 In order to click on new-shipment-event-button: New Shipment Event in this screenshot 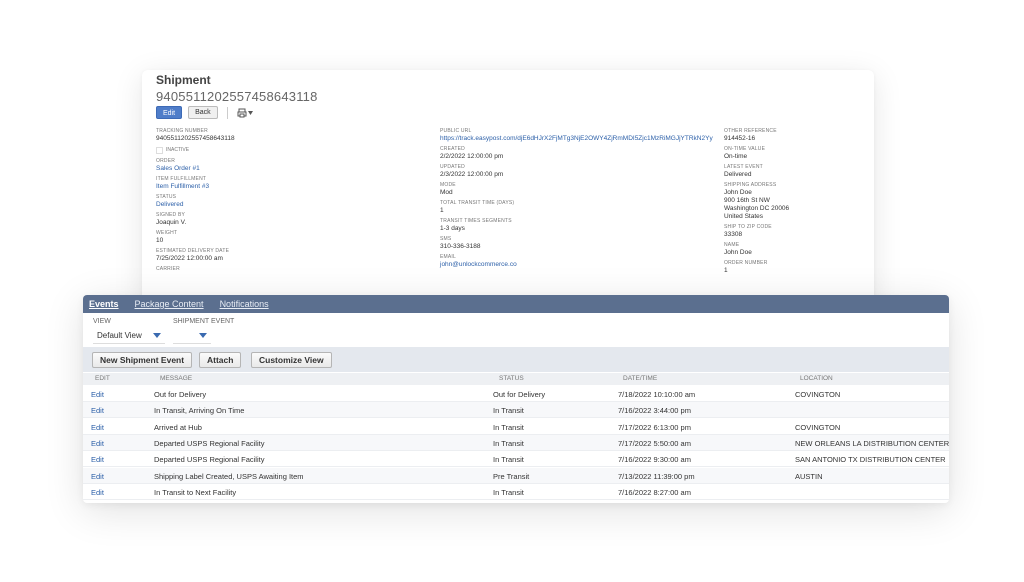, I will do `click(142, 360)`.